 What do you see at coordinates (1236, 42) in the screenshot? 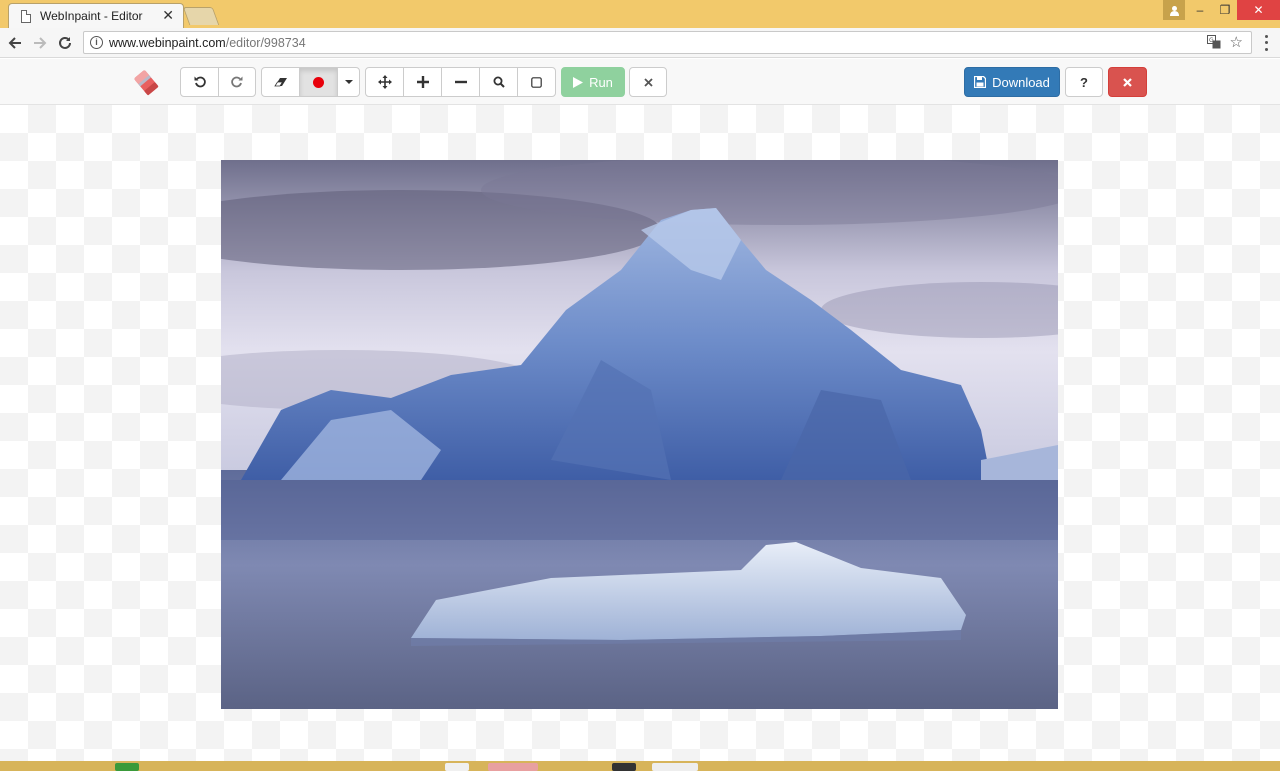
I see `star-icon: ☆` at bounding box center [1236, 42].